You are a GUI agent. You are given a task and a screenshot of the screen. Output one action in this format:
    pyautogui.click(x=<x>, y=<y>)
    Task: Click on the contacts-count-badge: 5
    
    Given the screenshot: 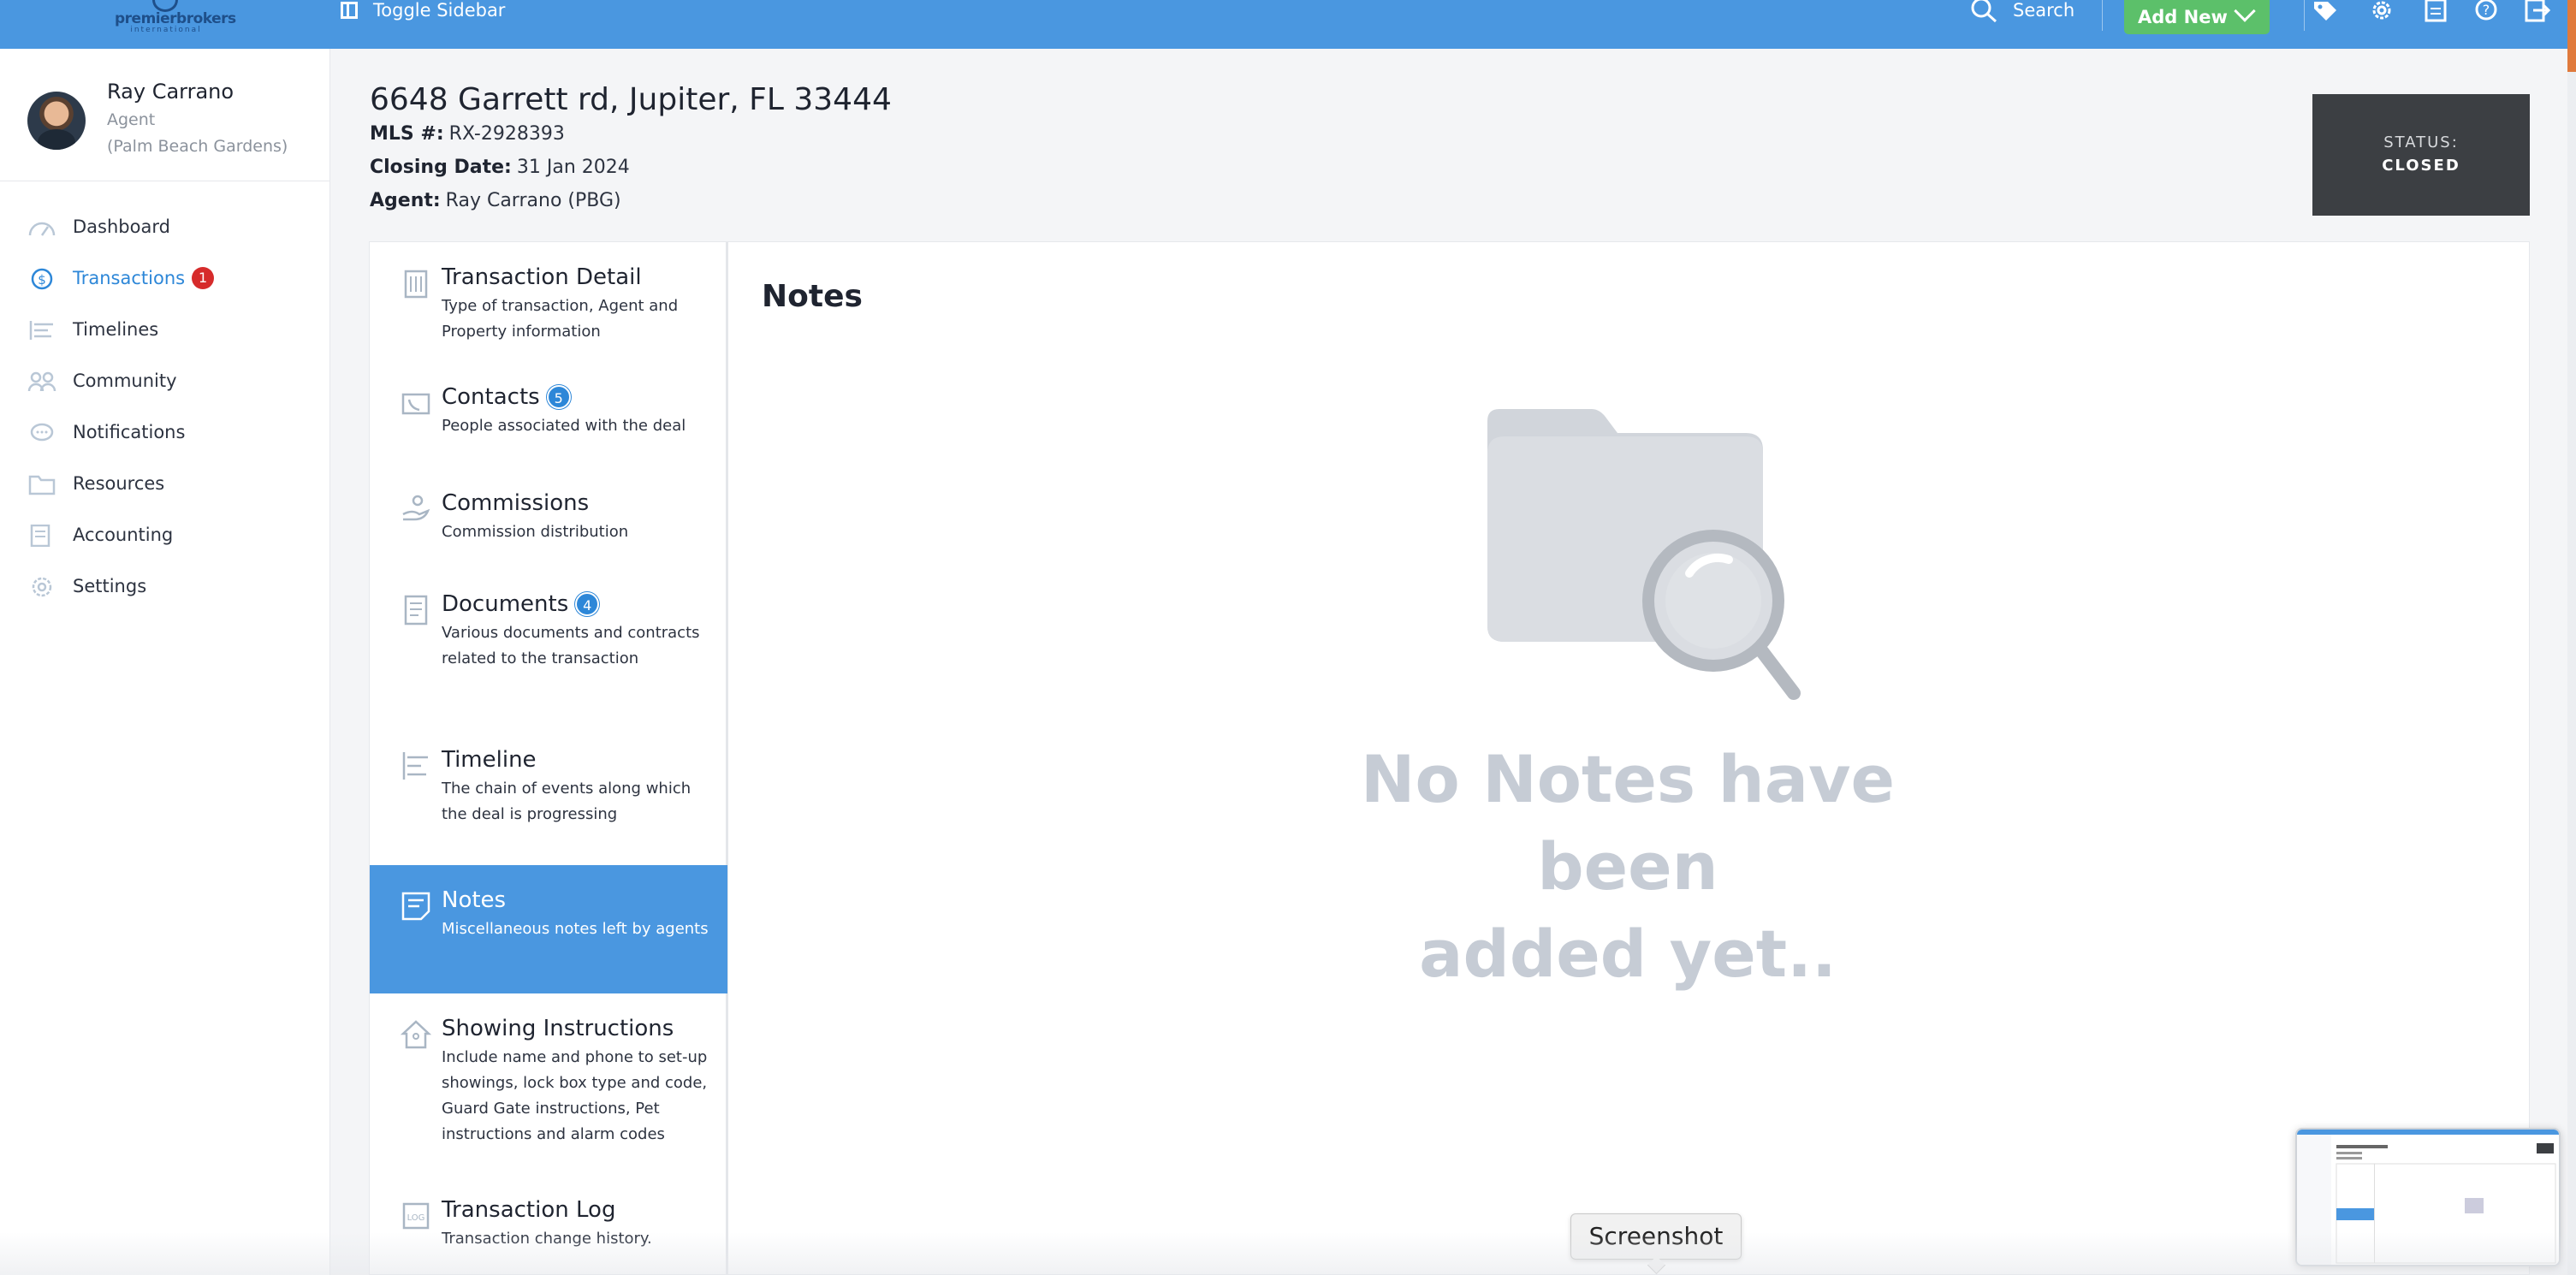 What is the action you would take?
    pyautogui.click(x=558, y=397)
    